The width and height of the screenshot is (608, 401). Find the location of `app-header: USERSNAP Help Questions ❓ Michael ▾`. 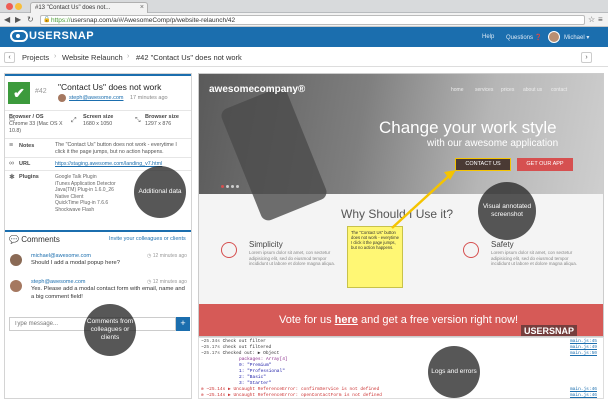

app-header: USERSNAP Help Questions ❓ Michael ▾ is located at coordinates (304, 37).